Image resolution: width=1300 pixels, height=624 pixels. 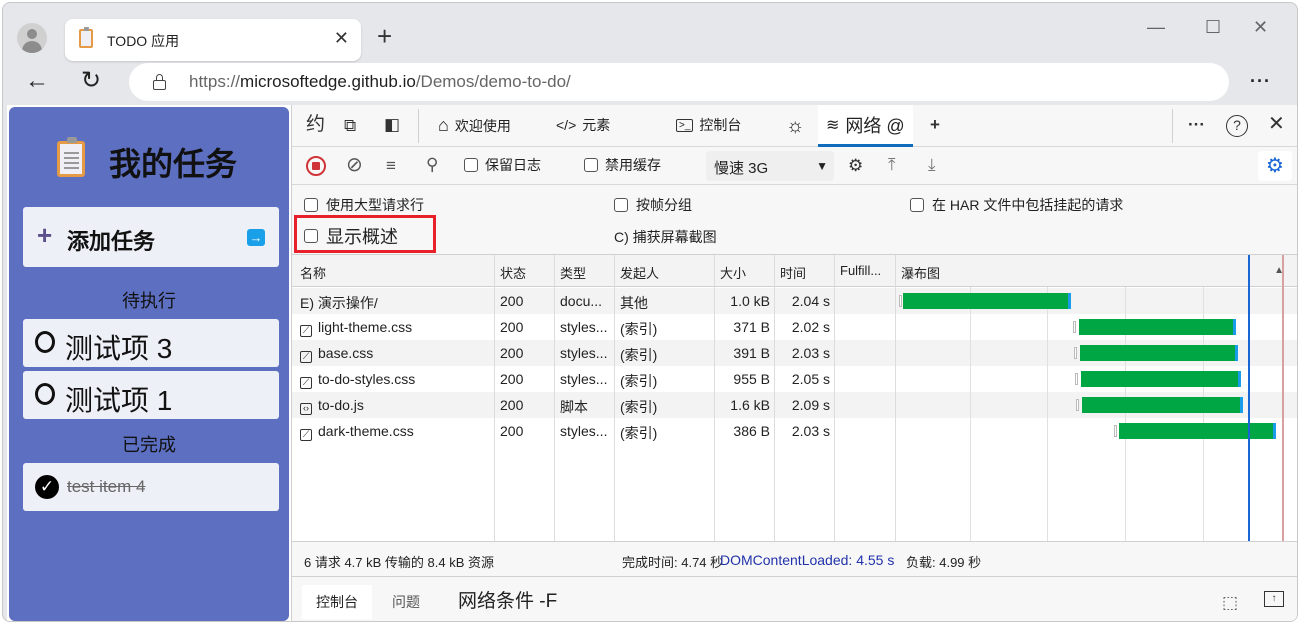 I want to click on refresh-icon: ↻, so click(x=91, y=81).